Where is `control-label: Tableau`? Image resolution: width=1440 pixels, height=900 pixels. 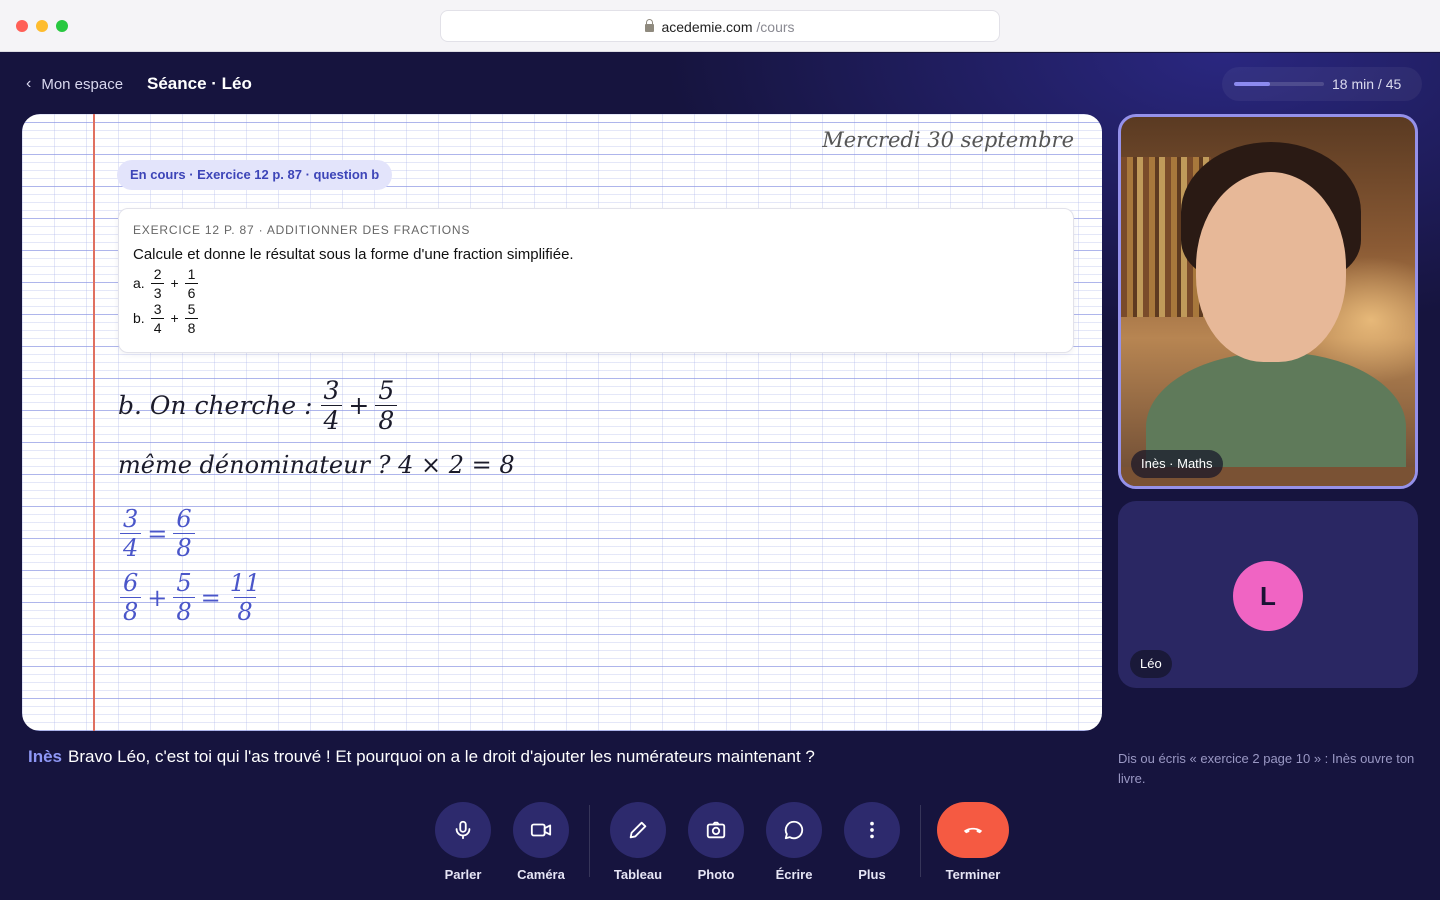 control-label: Tableau is located at coordinates (638, 874).